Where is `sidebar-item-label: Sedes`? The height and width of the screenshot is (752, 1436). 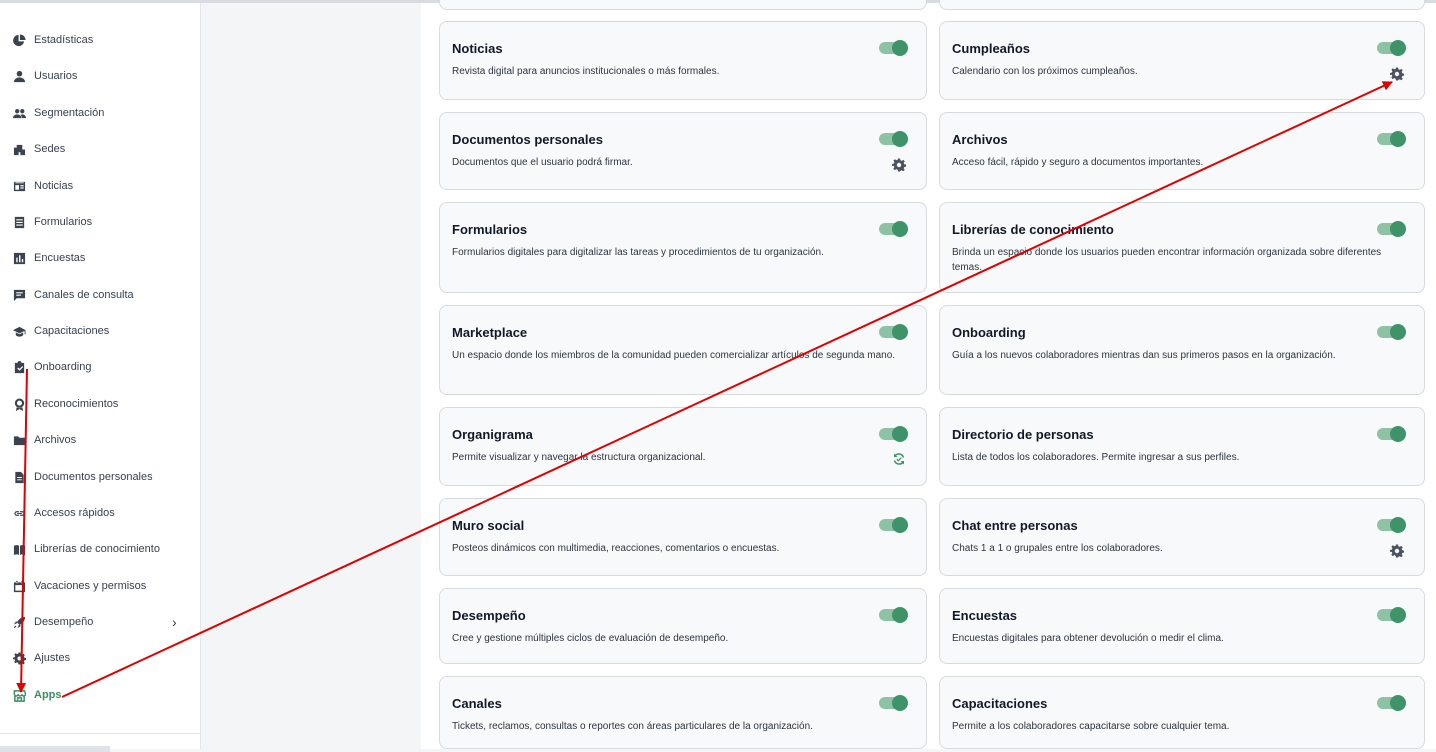 sidebar-item-label: Sedes is located at coordinates (50, 149).